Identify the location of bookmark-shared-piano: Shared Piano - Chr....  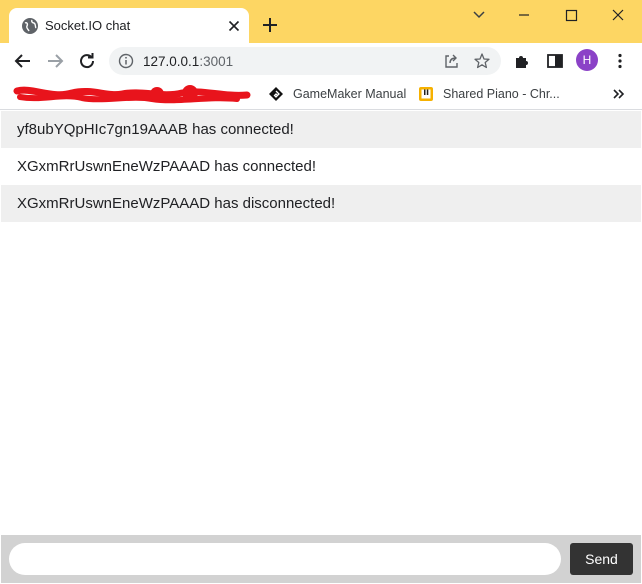
(489, 94).